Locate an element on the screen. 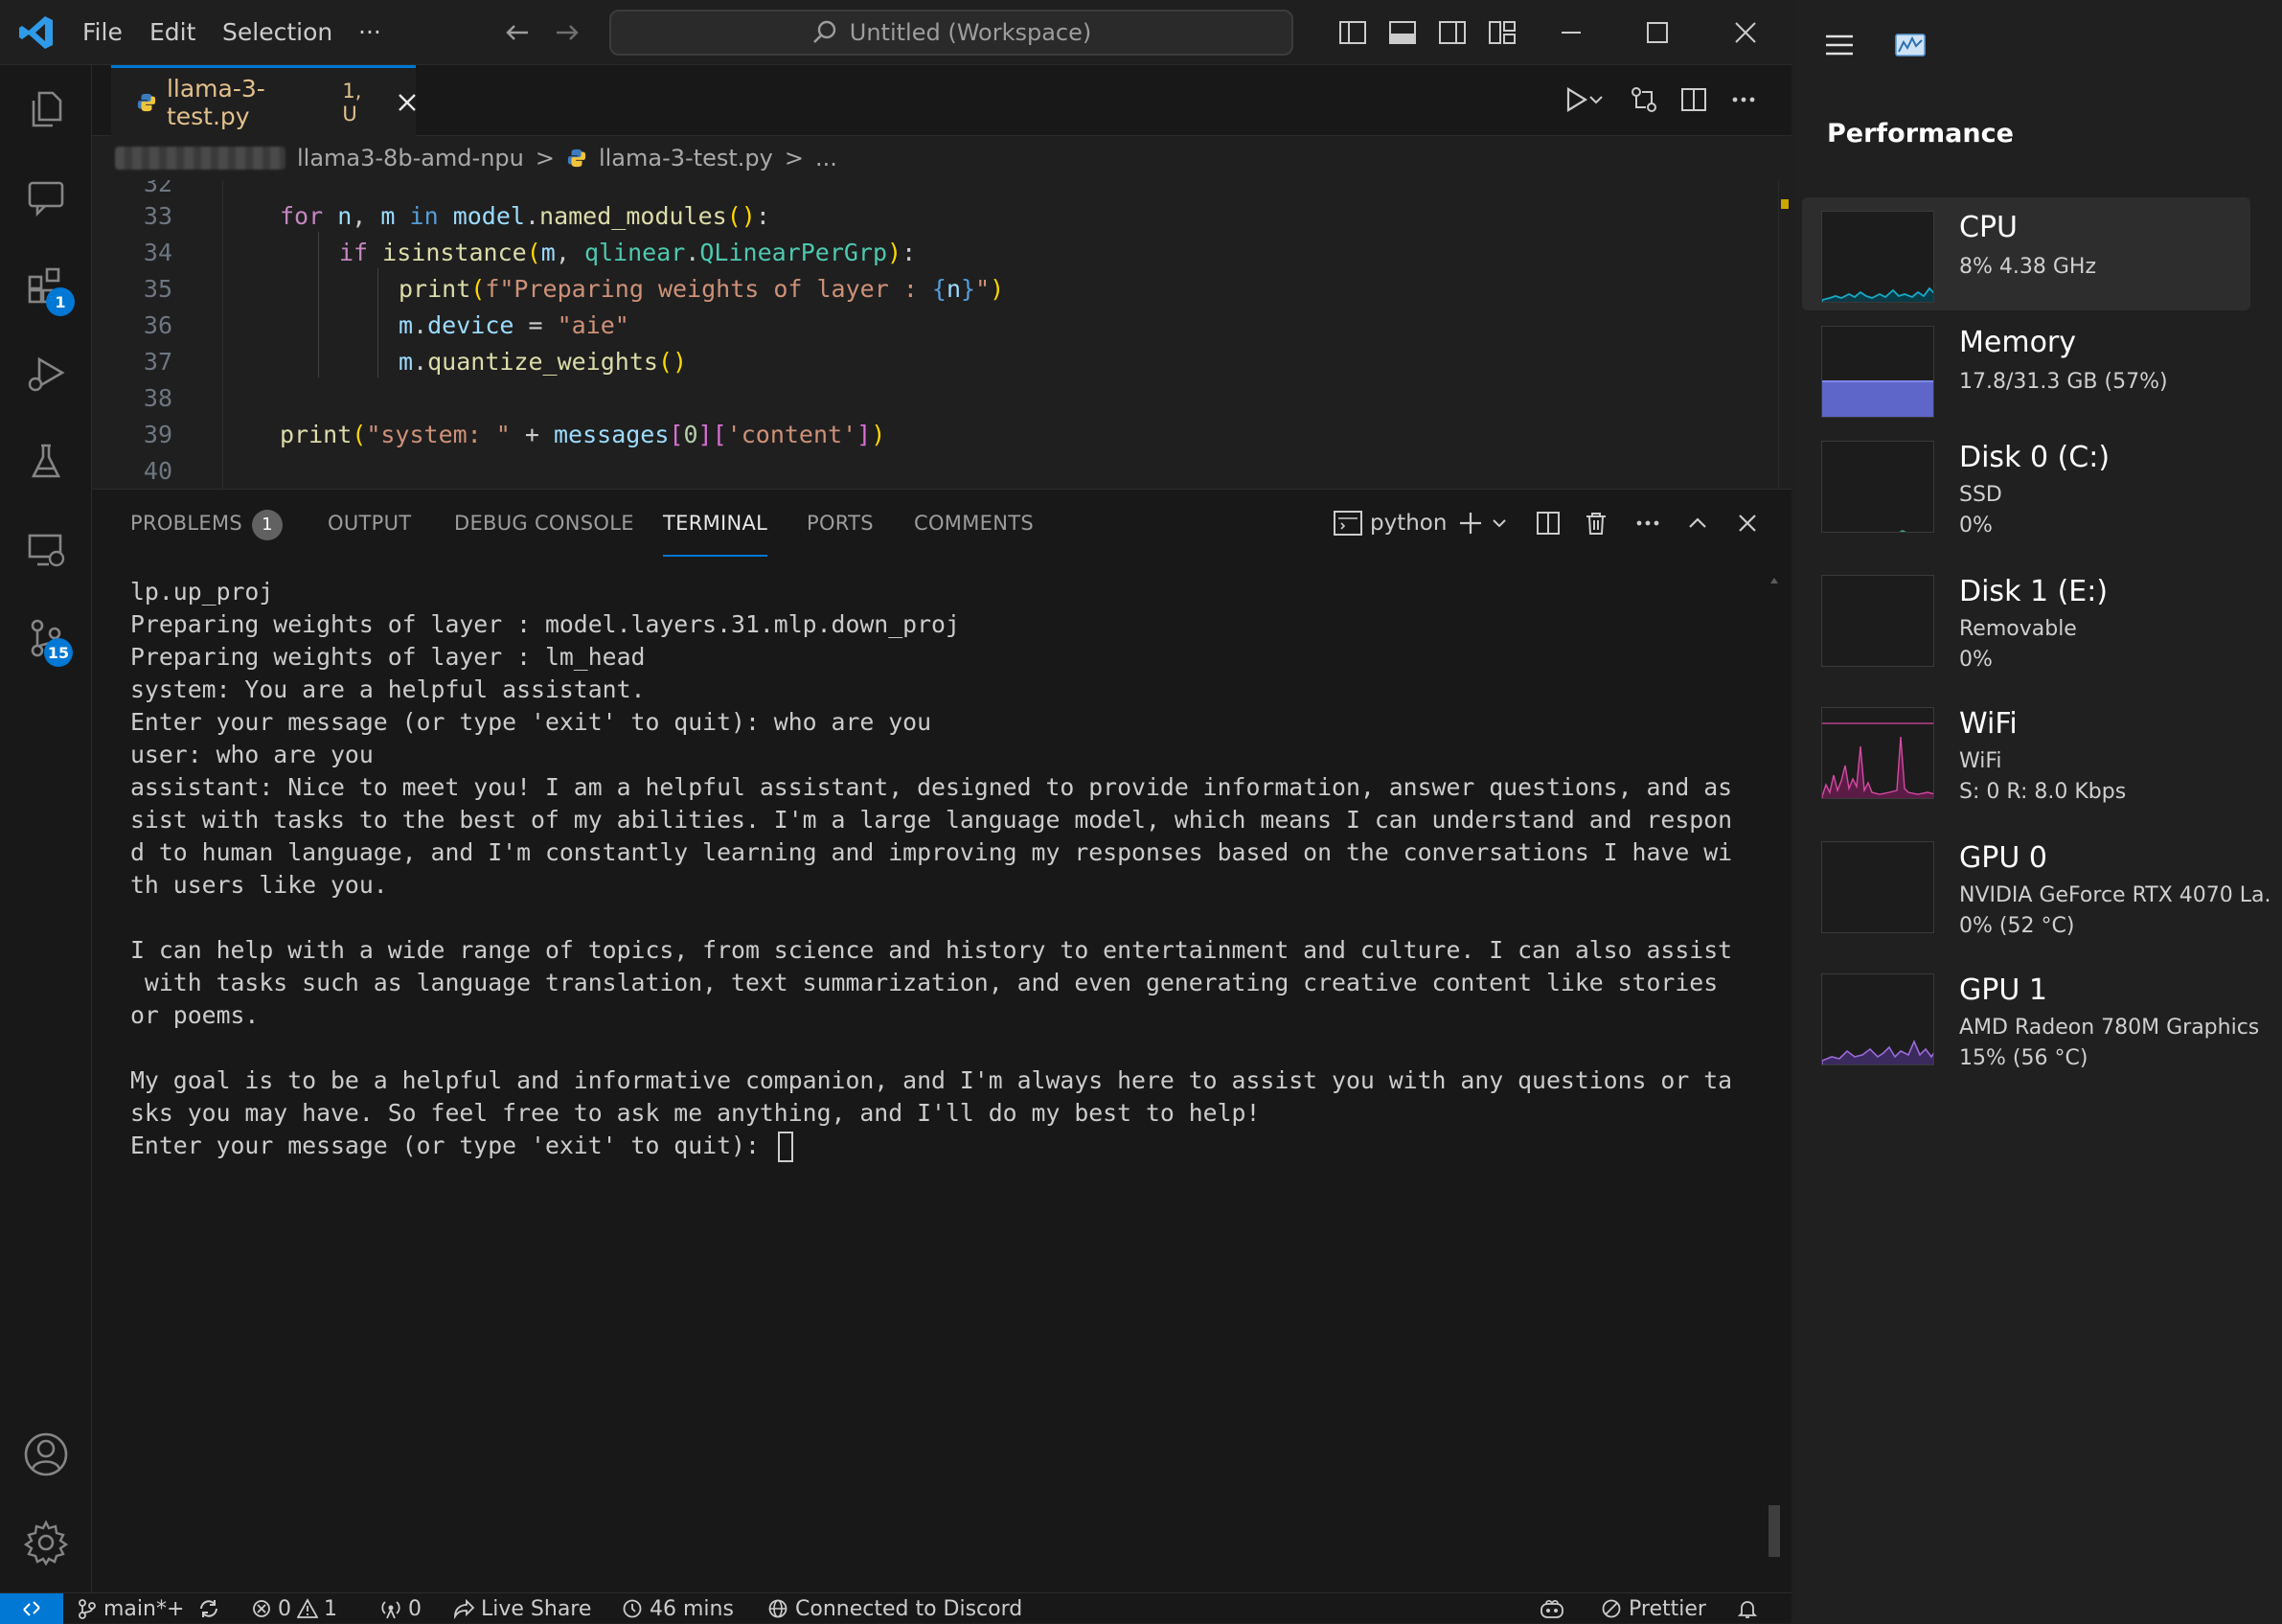  copilot-icon is located at coordinates (1552, 1608).